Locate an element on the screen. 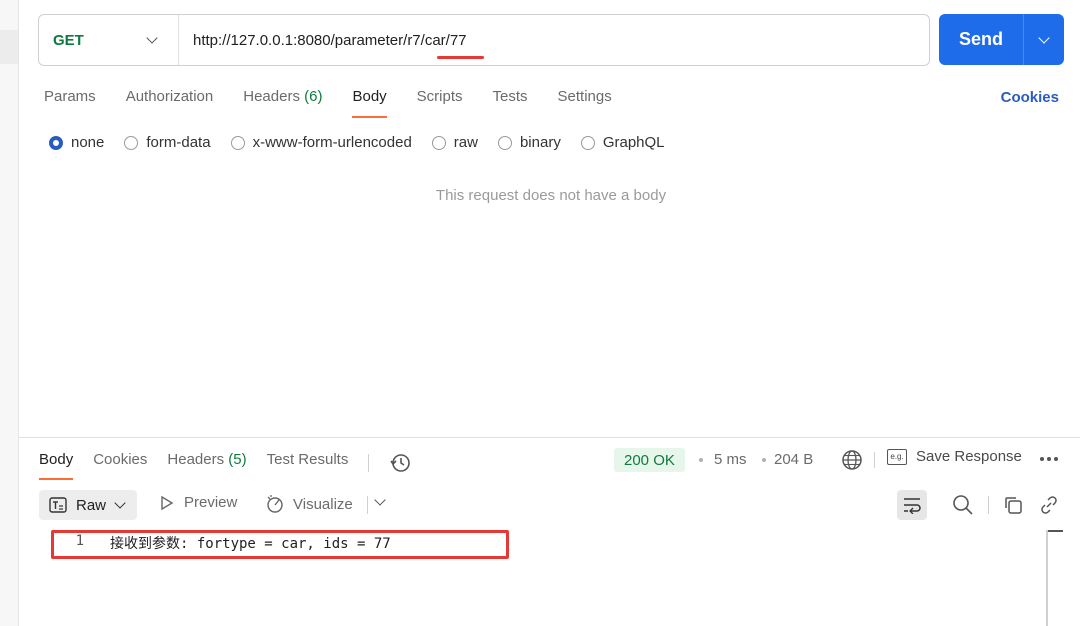 Image resolution: width=1080 pixels, height=626 pixels. tab-authorization: Authorization is located at coordinates (170, 103).